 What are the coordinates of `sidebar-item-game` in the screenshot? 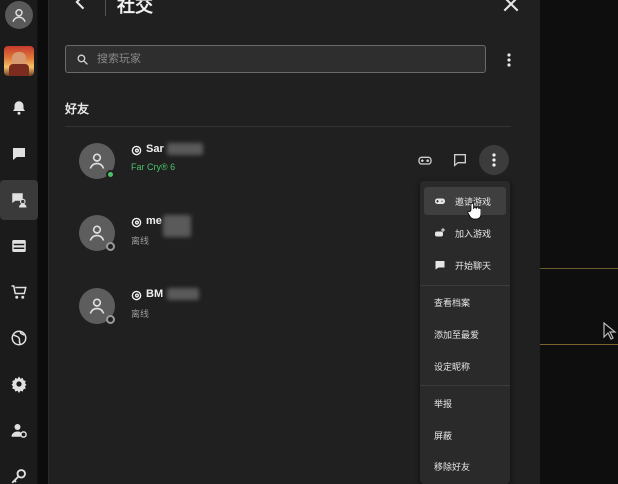 It's located at (19, 61).